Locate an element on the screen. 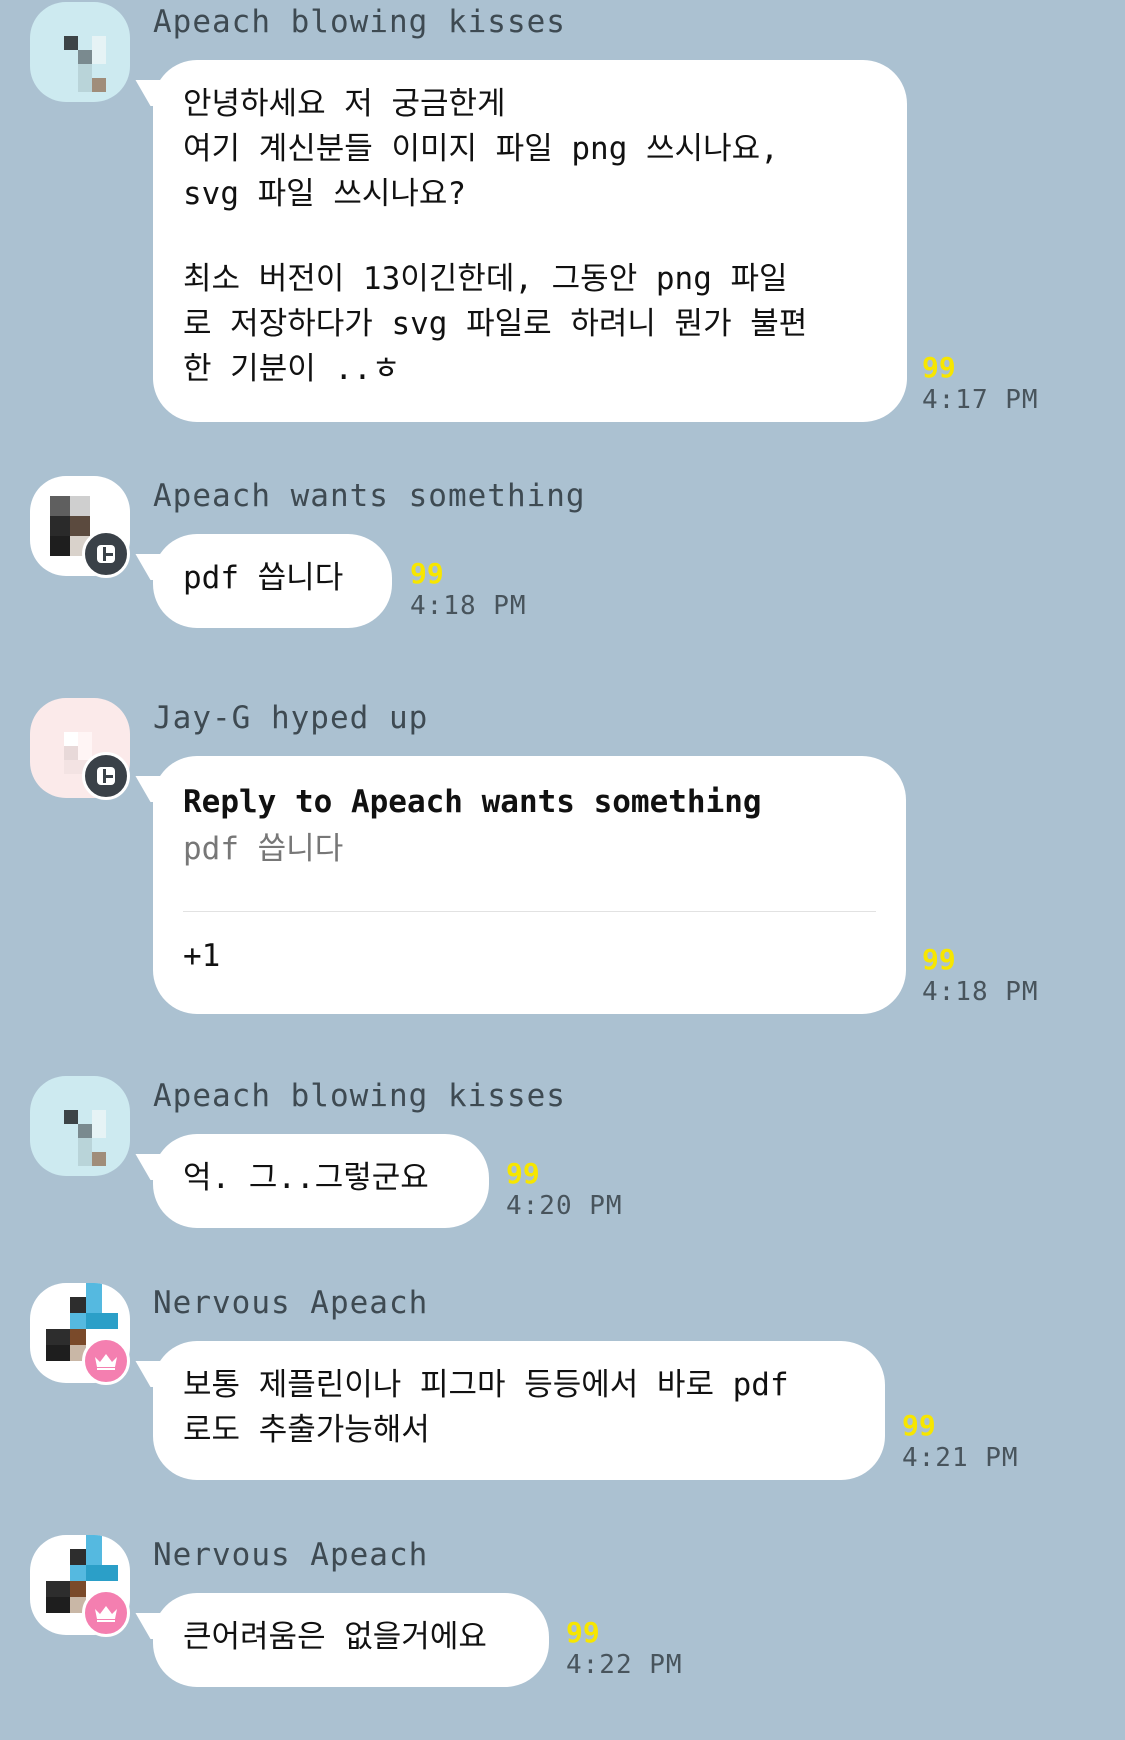 The image size is (1125, 1740). message-time: 4:17 PM is located at coordinates (980, 400).